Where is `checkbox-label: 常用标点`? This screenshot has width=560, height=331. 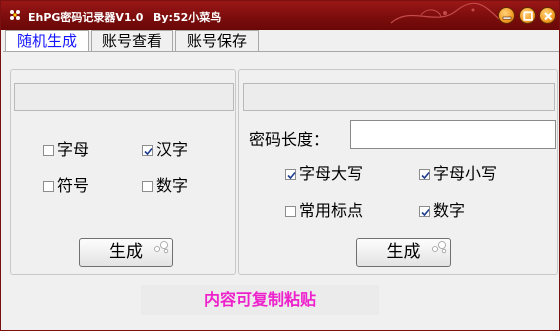 checkbox-label: 常用标点 is located at coordinates (331, 210).